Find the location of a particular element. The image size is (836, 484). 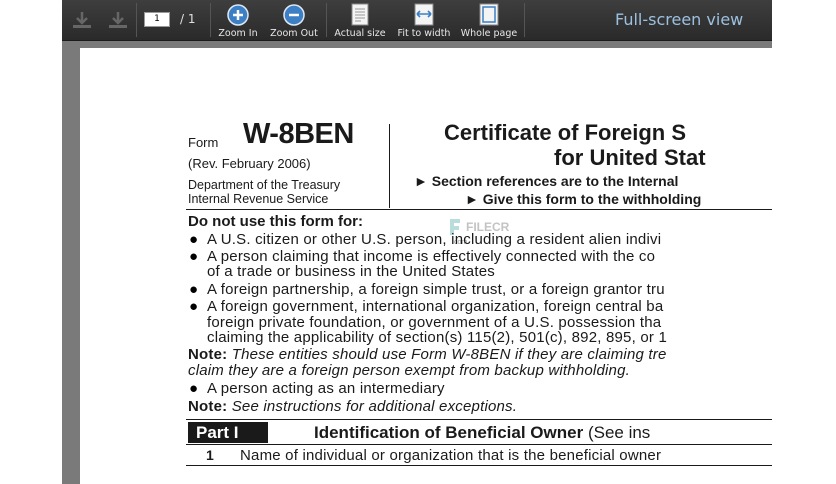

page-number-input: 1 is located at coordinates (157, 19).